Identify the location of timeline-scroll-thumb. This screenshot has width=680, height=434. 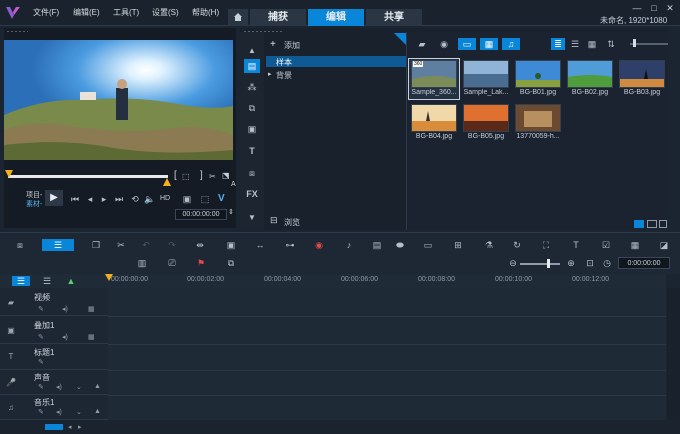
(54, 427).